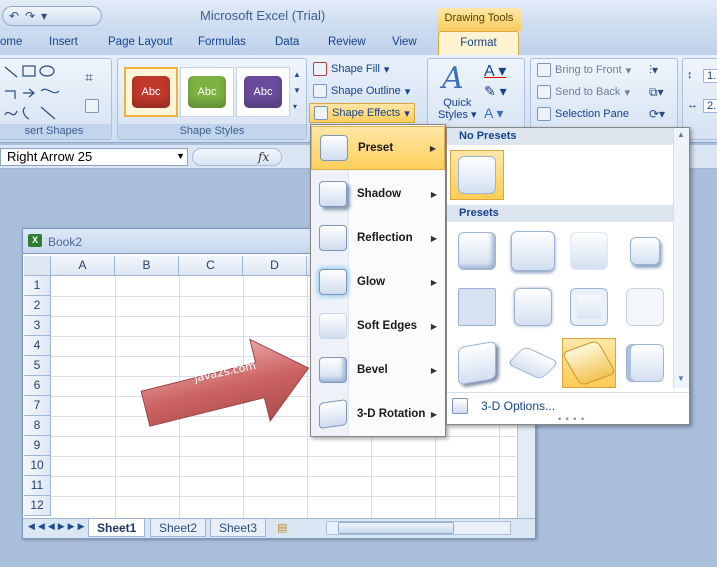 This screenshot has height=567, width=717. Describe the element at coordinates (589, 363) in the screenshot. I see `preset-tile-selected` at that location.